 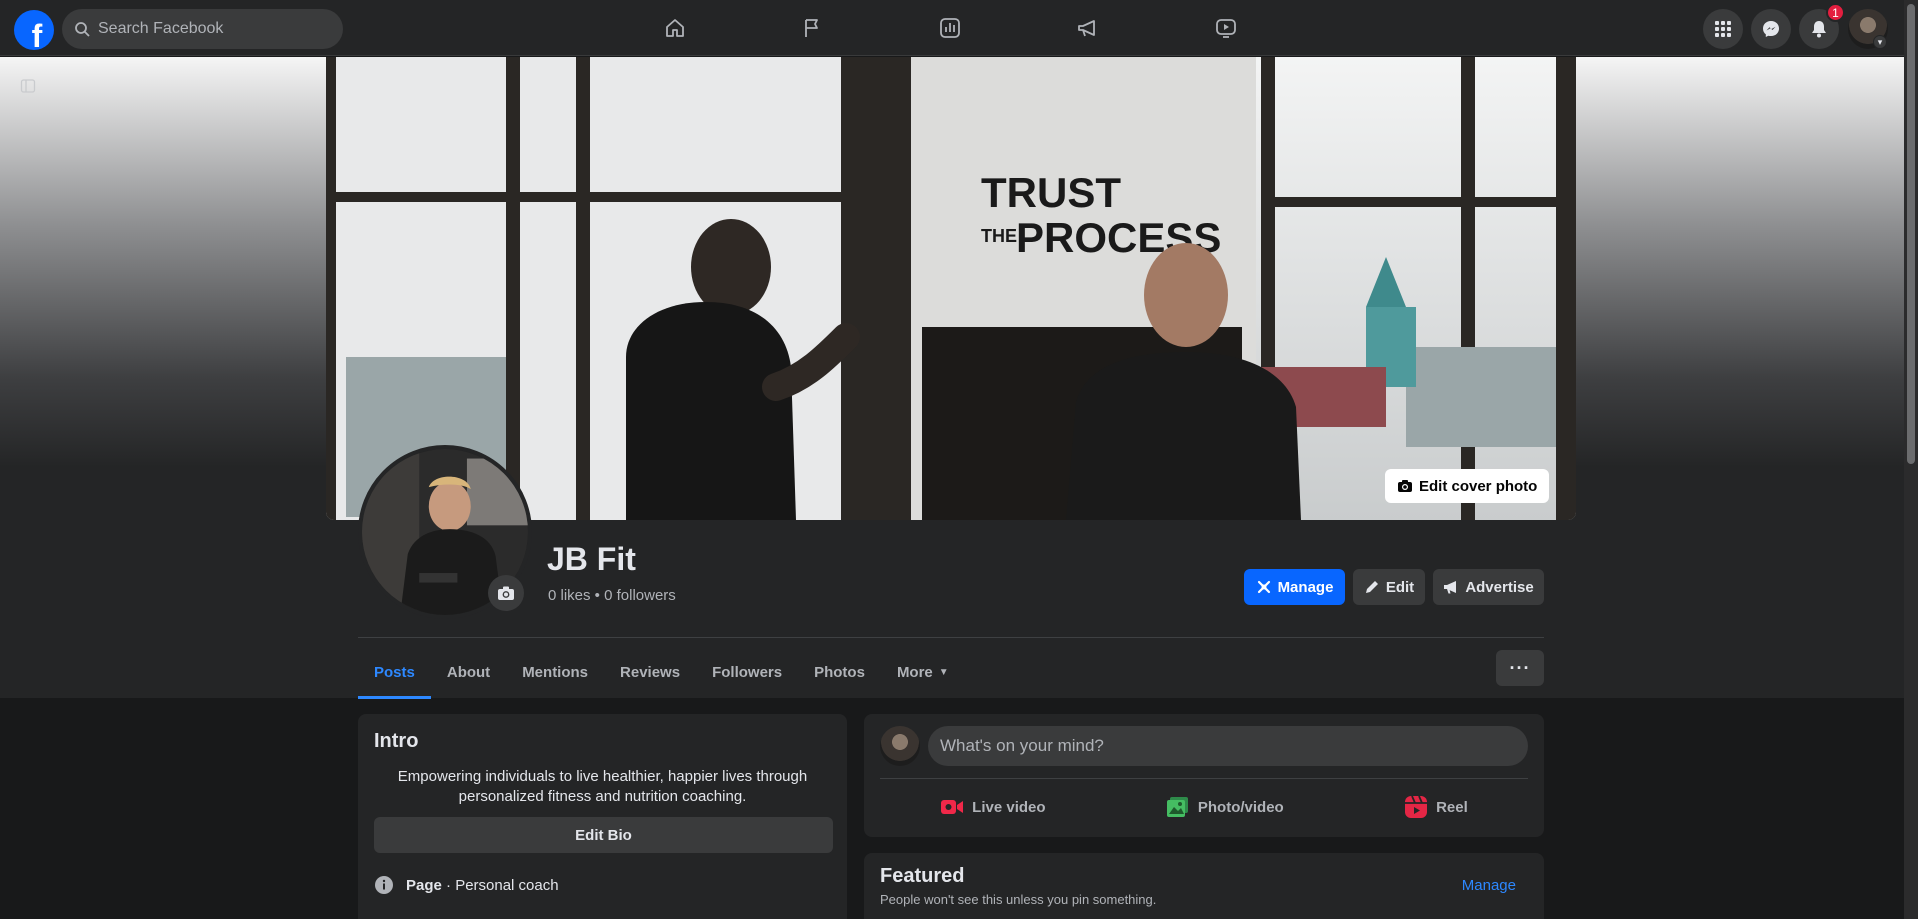 I want to click on manage-button: Manage, so click(x=1294, y=587).